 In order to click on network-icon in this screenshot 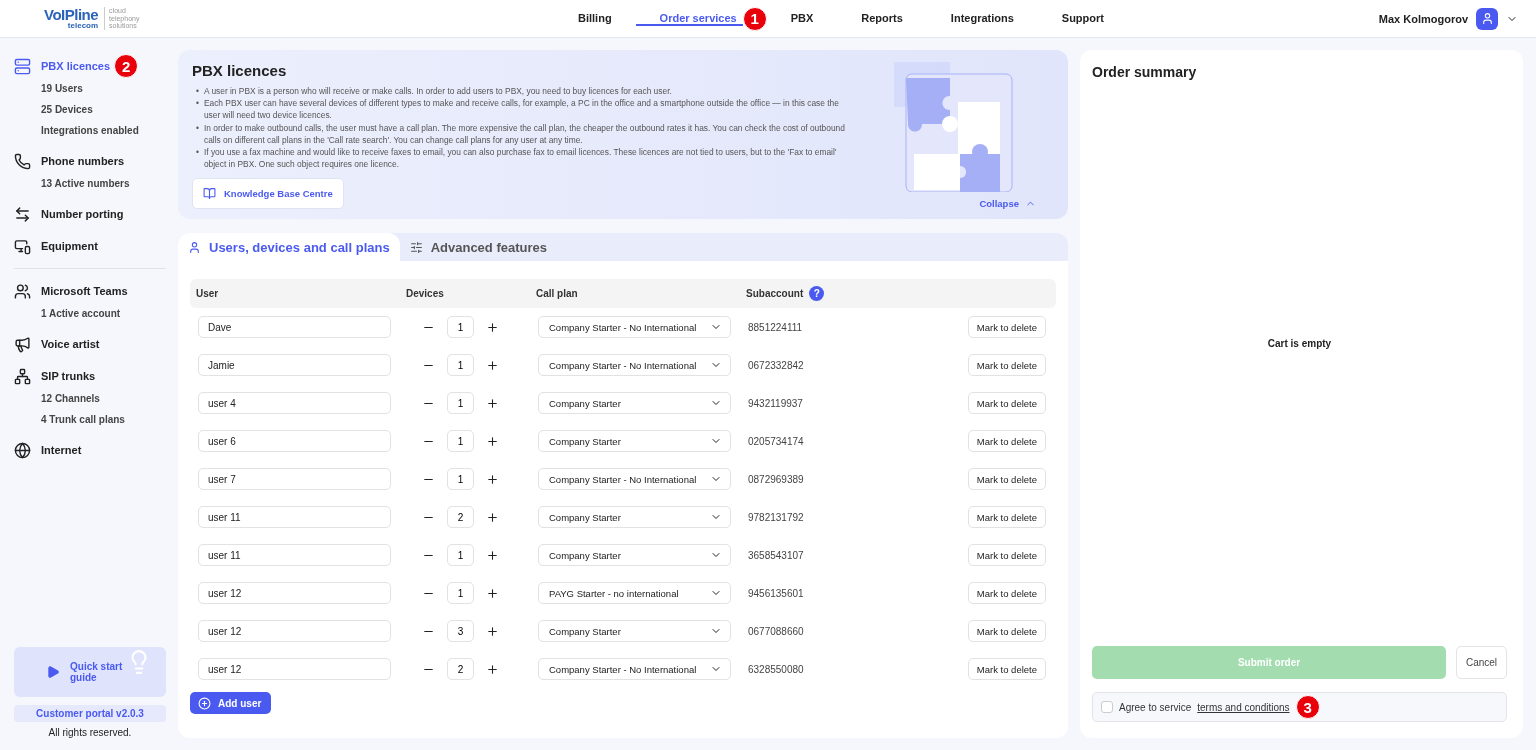, I will do `click(22, 376)`.